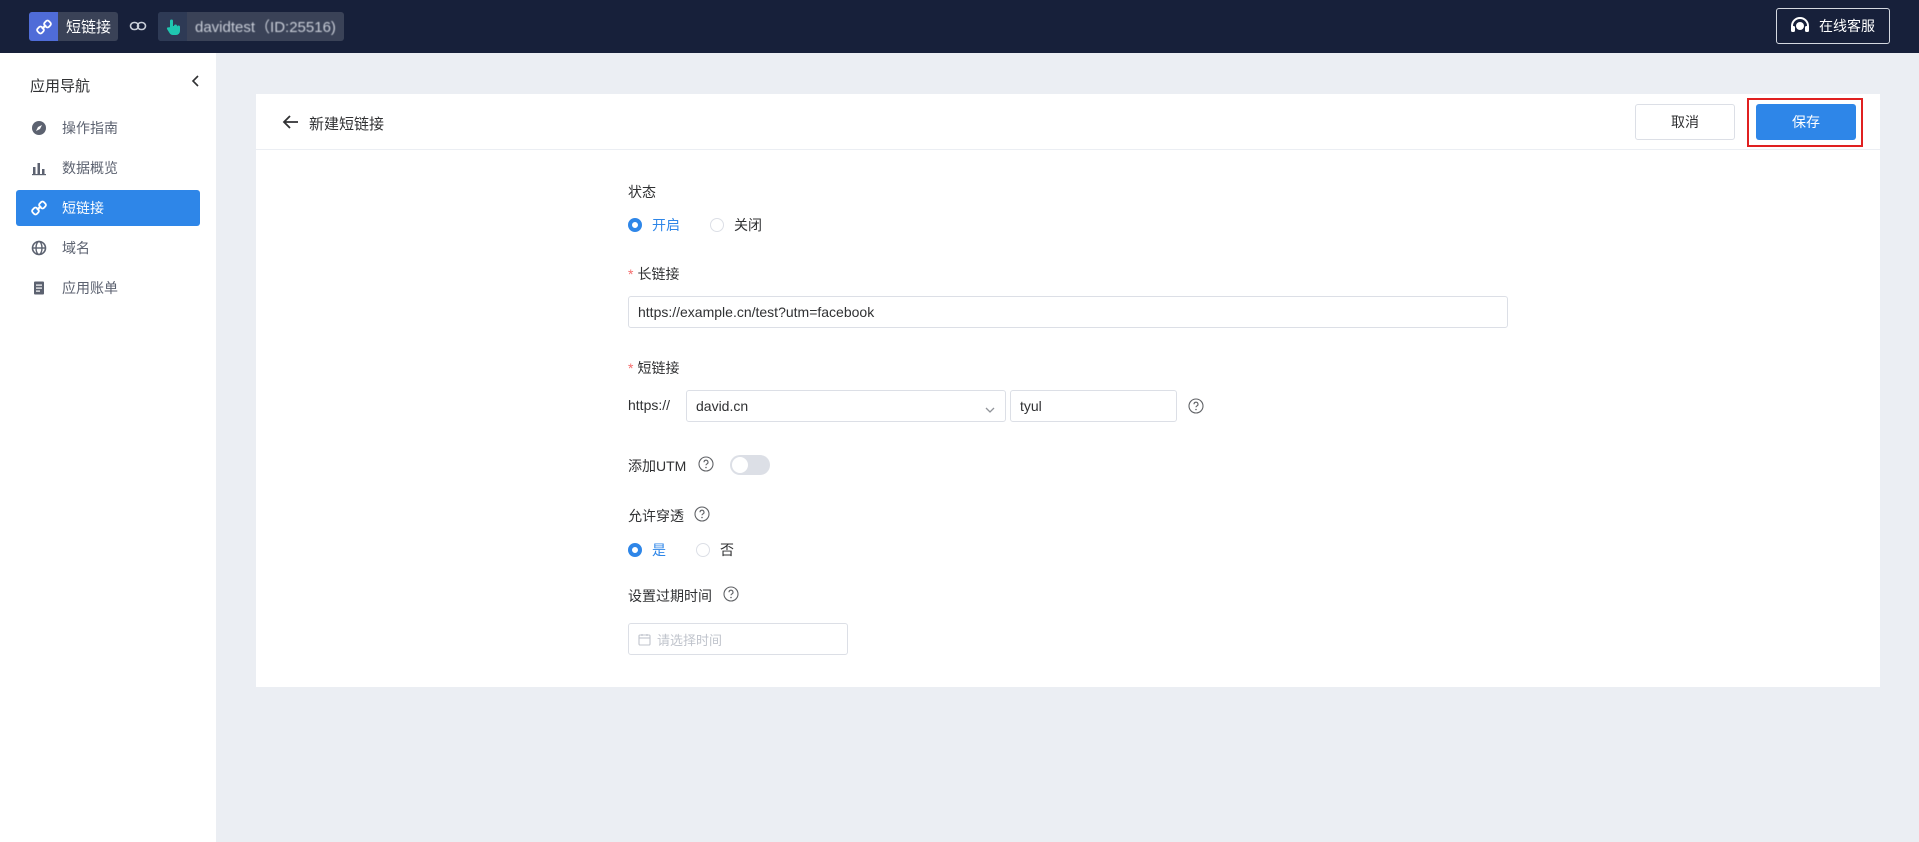 The width and height of the screenshot is (1919, 842). What do you see at coordinates (83, 208) in the screenshot?
I see `sidebar-item-label: 短链接` at bounding box center [83, 208].